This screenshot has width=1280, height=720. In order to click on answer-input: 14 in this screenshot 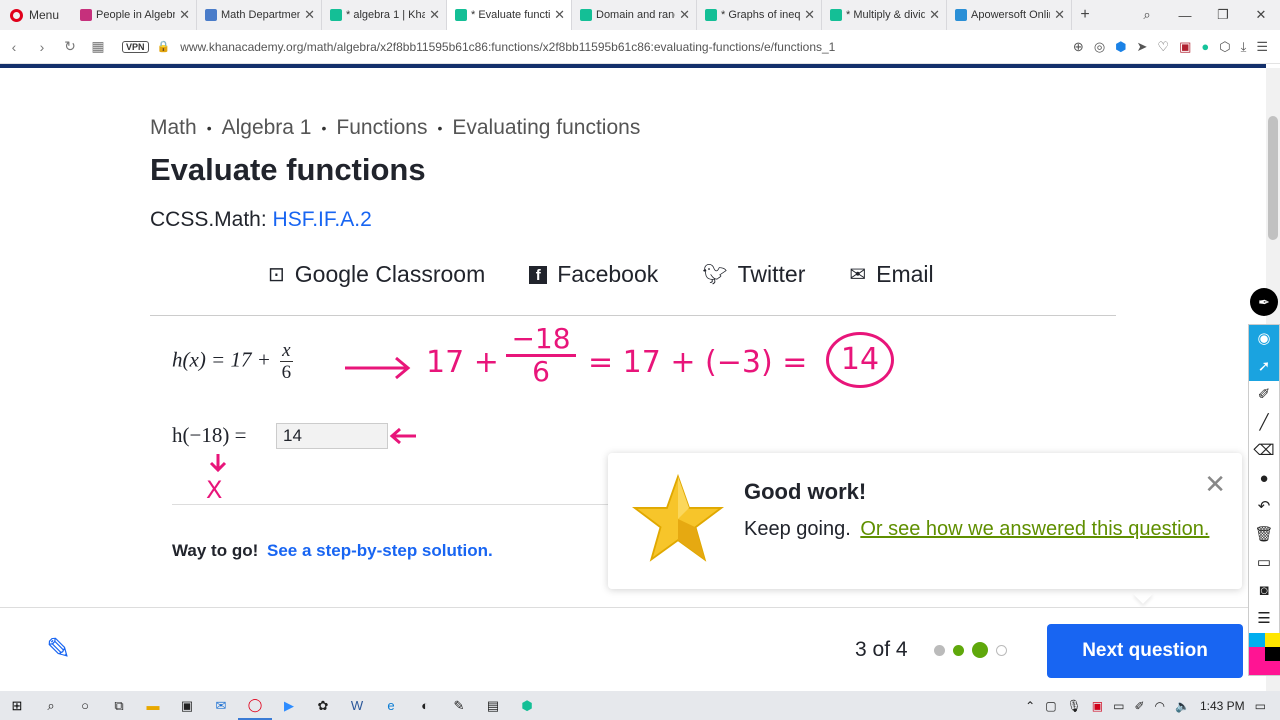, I will do `click(332, 436)`.